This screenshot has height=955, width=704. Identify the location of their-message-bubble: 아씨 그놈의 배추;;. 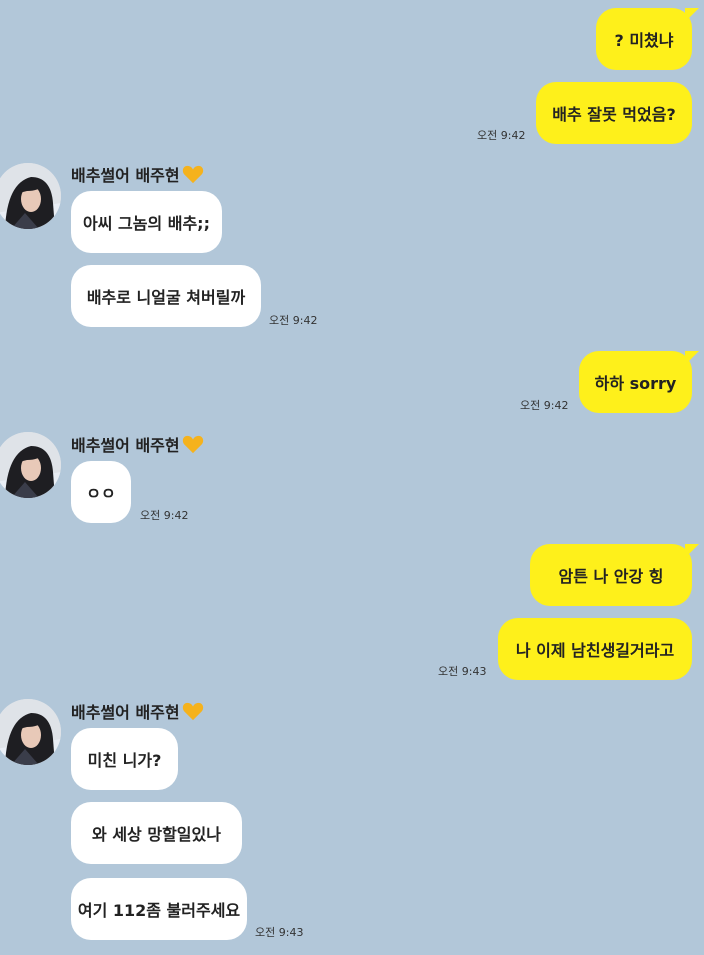
(146, 222).